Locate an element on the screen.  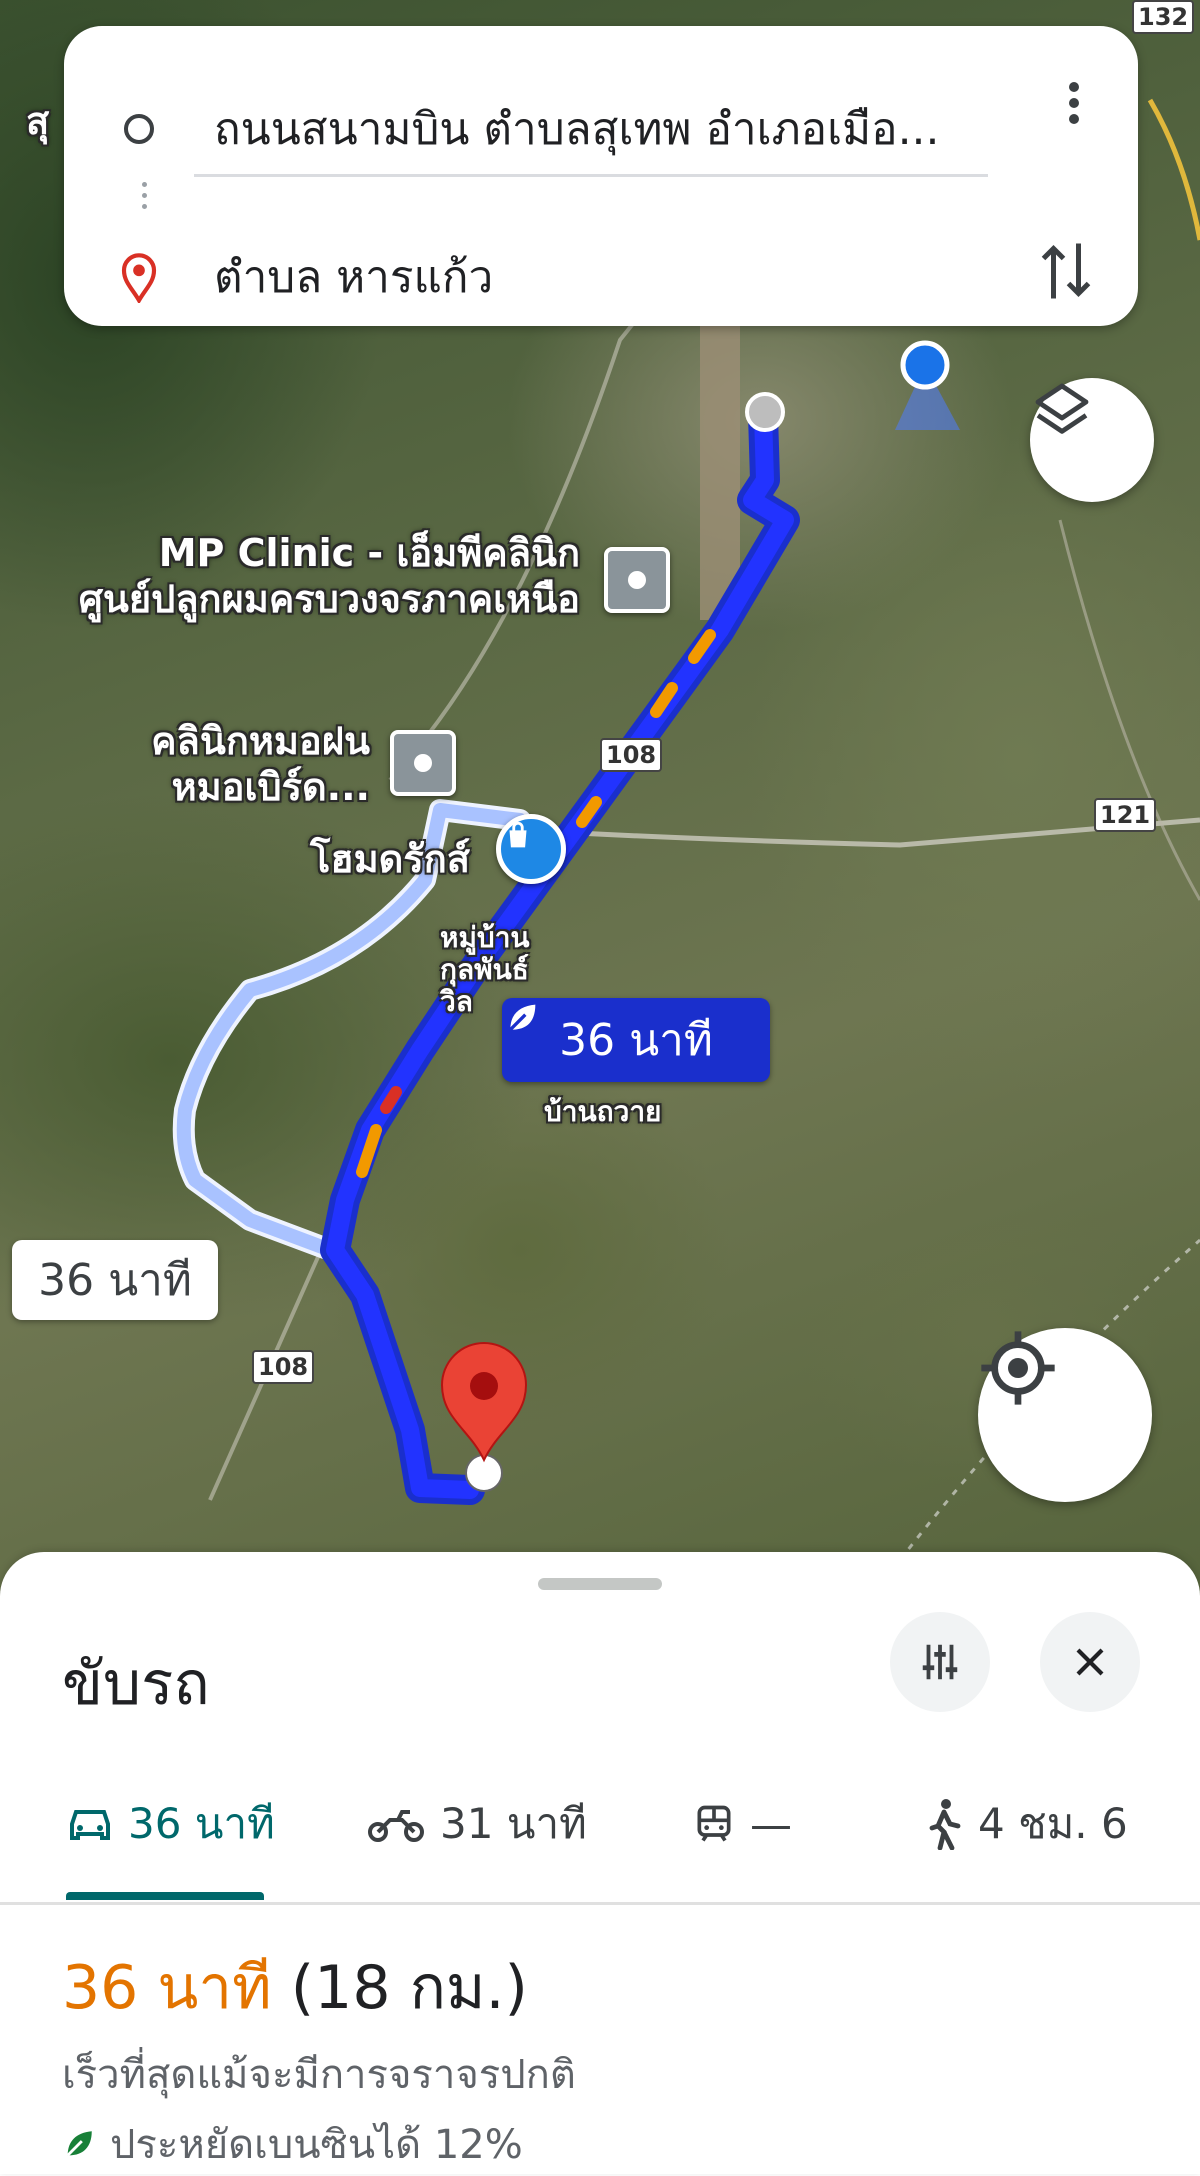
route-start-dot is located at coordinates (765, 412).